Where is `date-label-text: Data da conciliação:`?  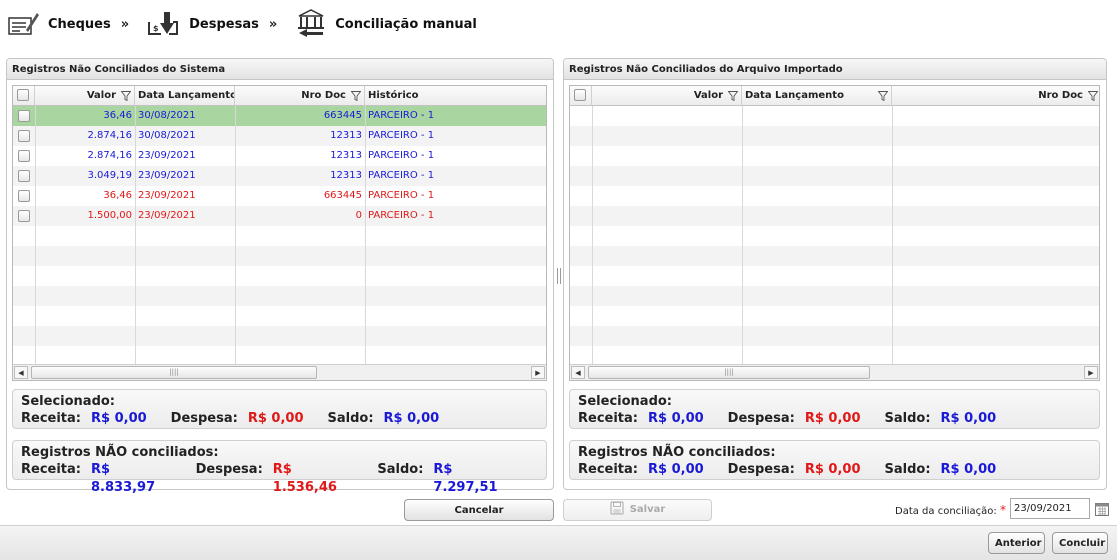
date-label-text: Data da conciliação: is located at coordinates (946, 511).